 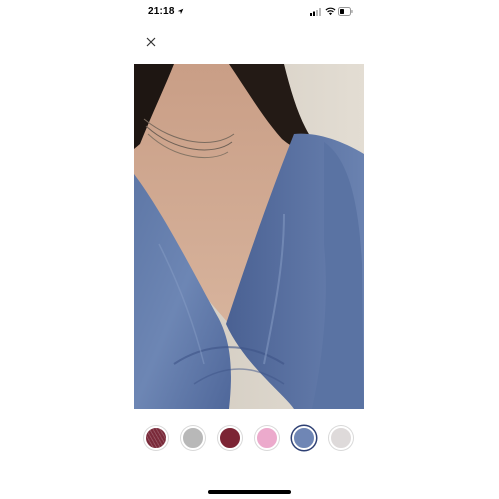 I want to click on swatch-light-grey, so click(x=341, y=438).